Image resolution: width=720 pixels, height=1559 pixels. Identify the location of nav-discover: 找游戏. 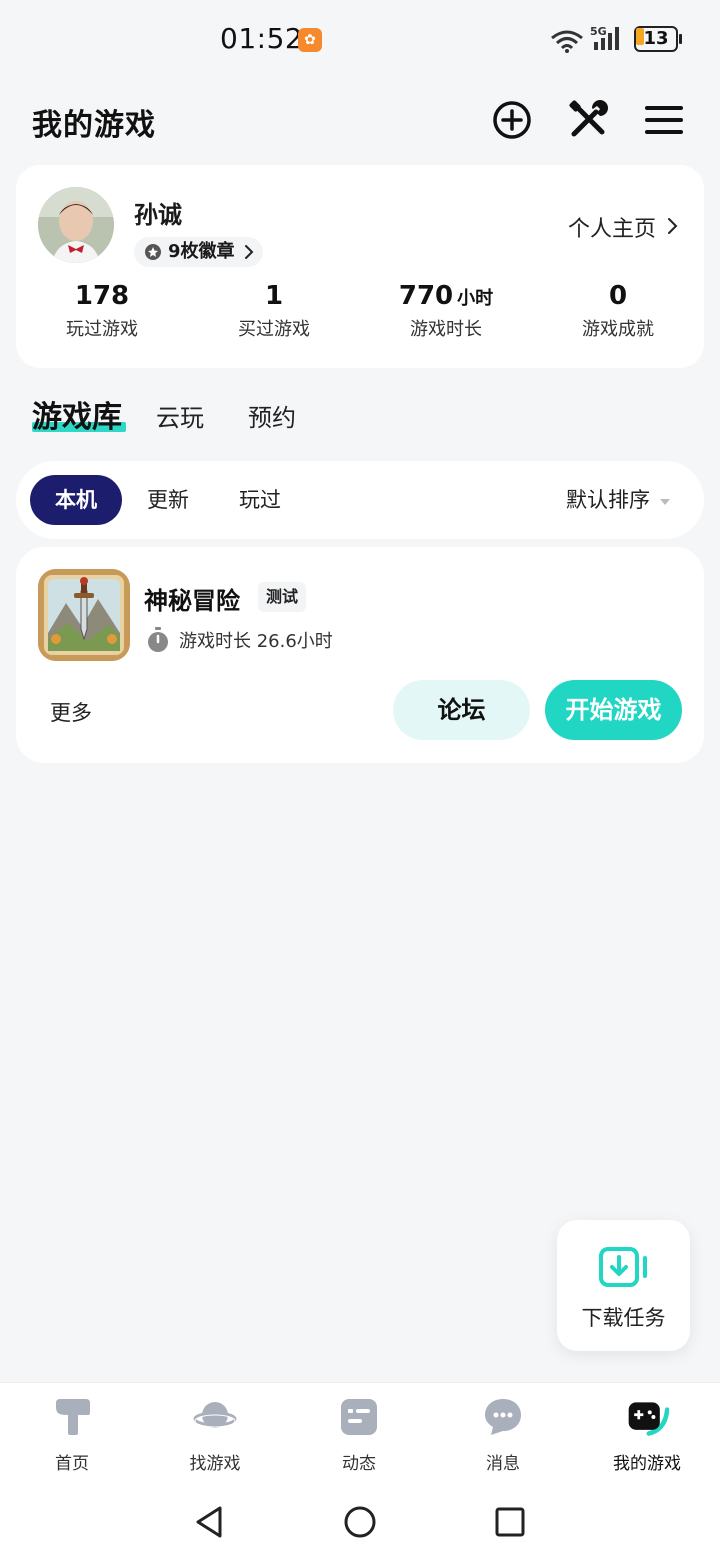
(215, 1434).